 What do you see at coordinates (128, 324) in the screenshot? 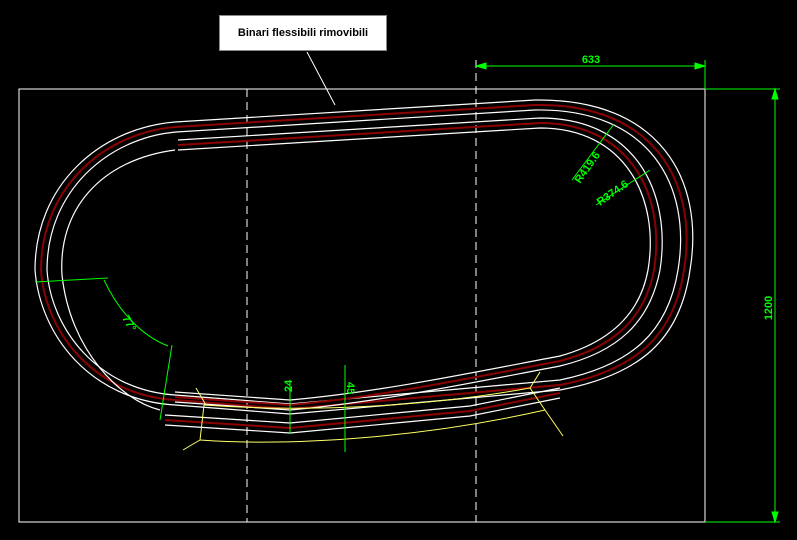
I see `angle-label: 77°` at bounding box center [128, 324].